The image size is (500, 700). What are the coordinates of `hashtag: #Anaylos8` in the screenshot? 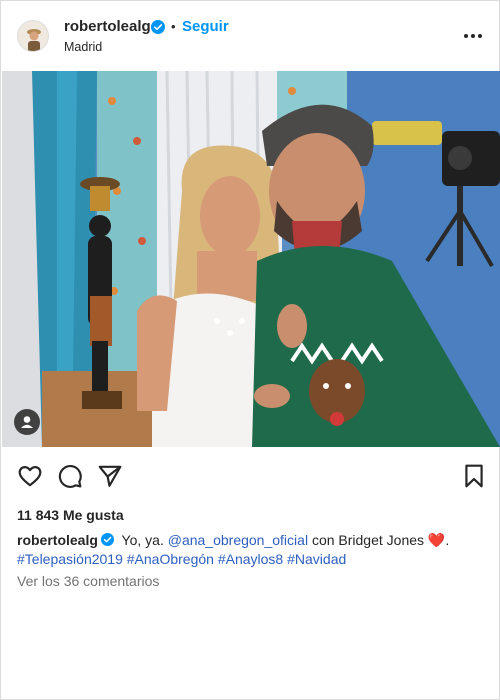 It's located at (250, 559).